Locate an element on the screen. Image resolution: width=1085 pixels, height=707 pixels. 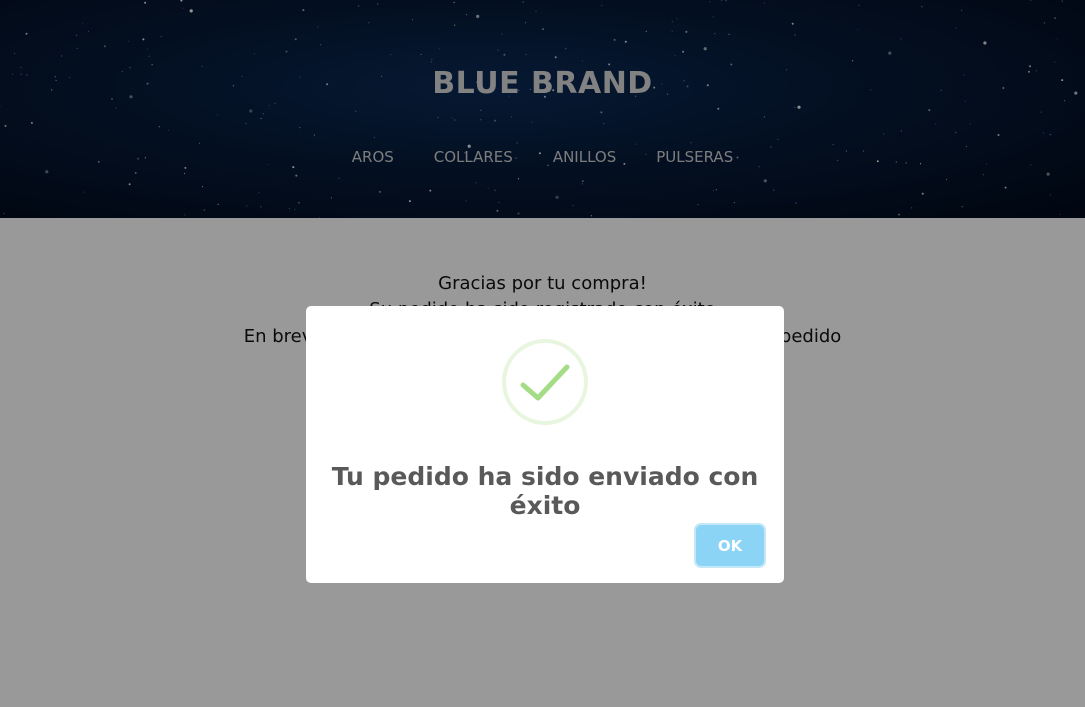
dialog-title: Tu pedido ha sido enviado con éxito is located at coordinates (545, 491).